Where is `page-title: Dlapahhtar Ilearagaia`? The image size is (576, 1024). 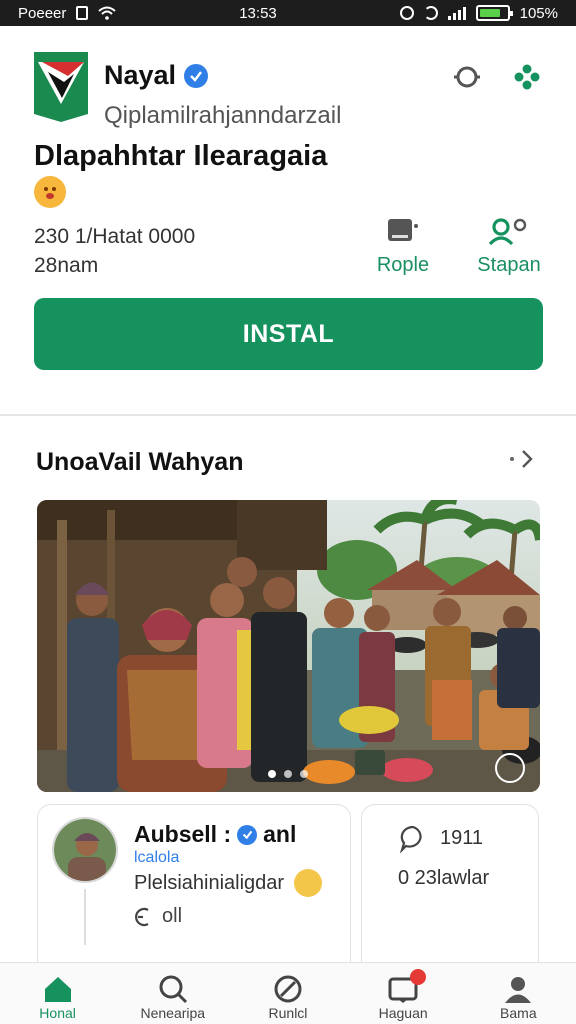 page-title: Dlapahhtar Ilearagaia is located at coordinates (181, 156).